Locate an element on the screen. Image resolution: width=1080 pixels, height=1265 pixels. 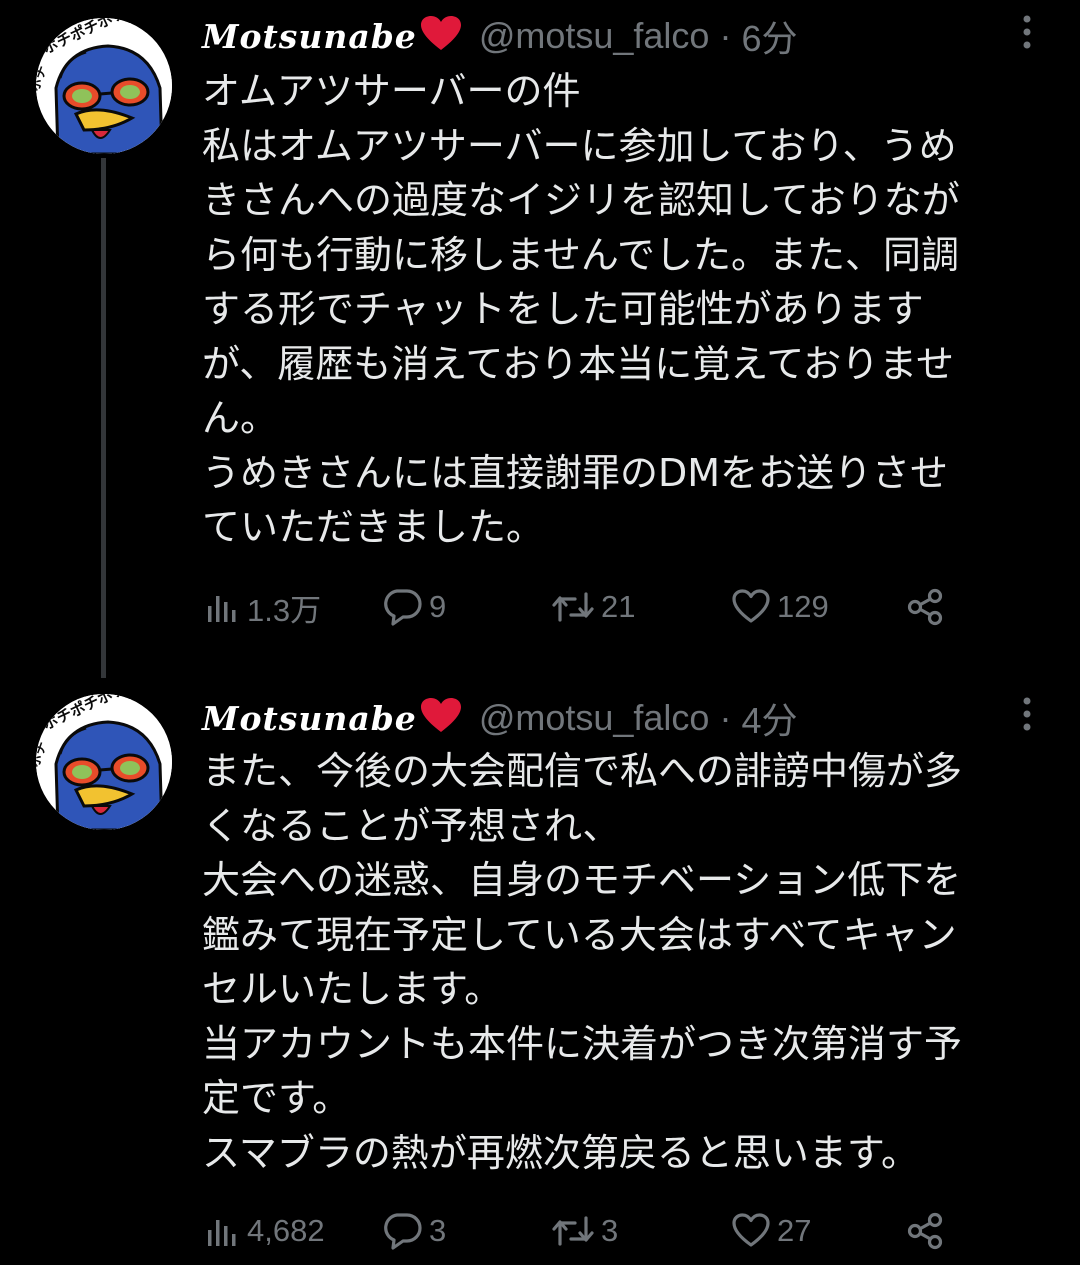
views-button: 4,682 is located at coordinates (265, 1231).